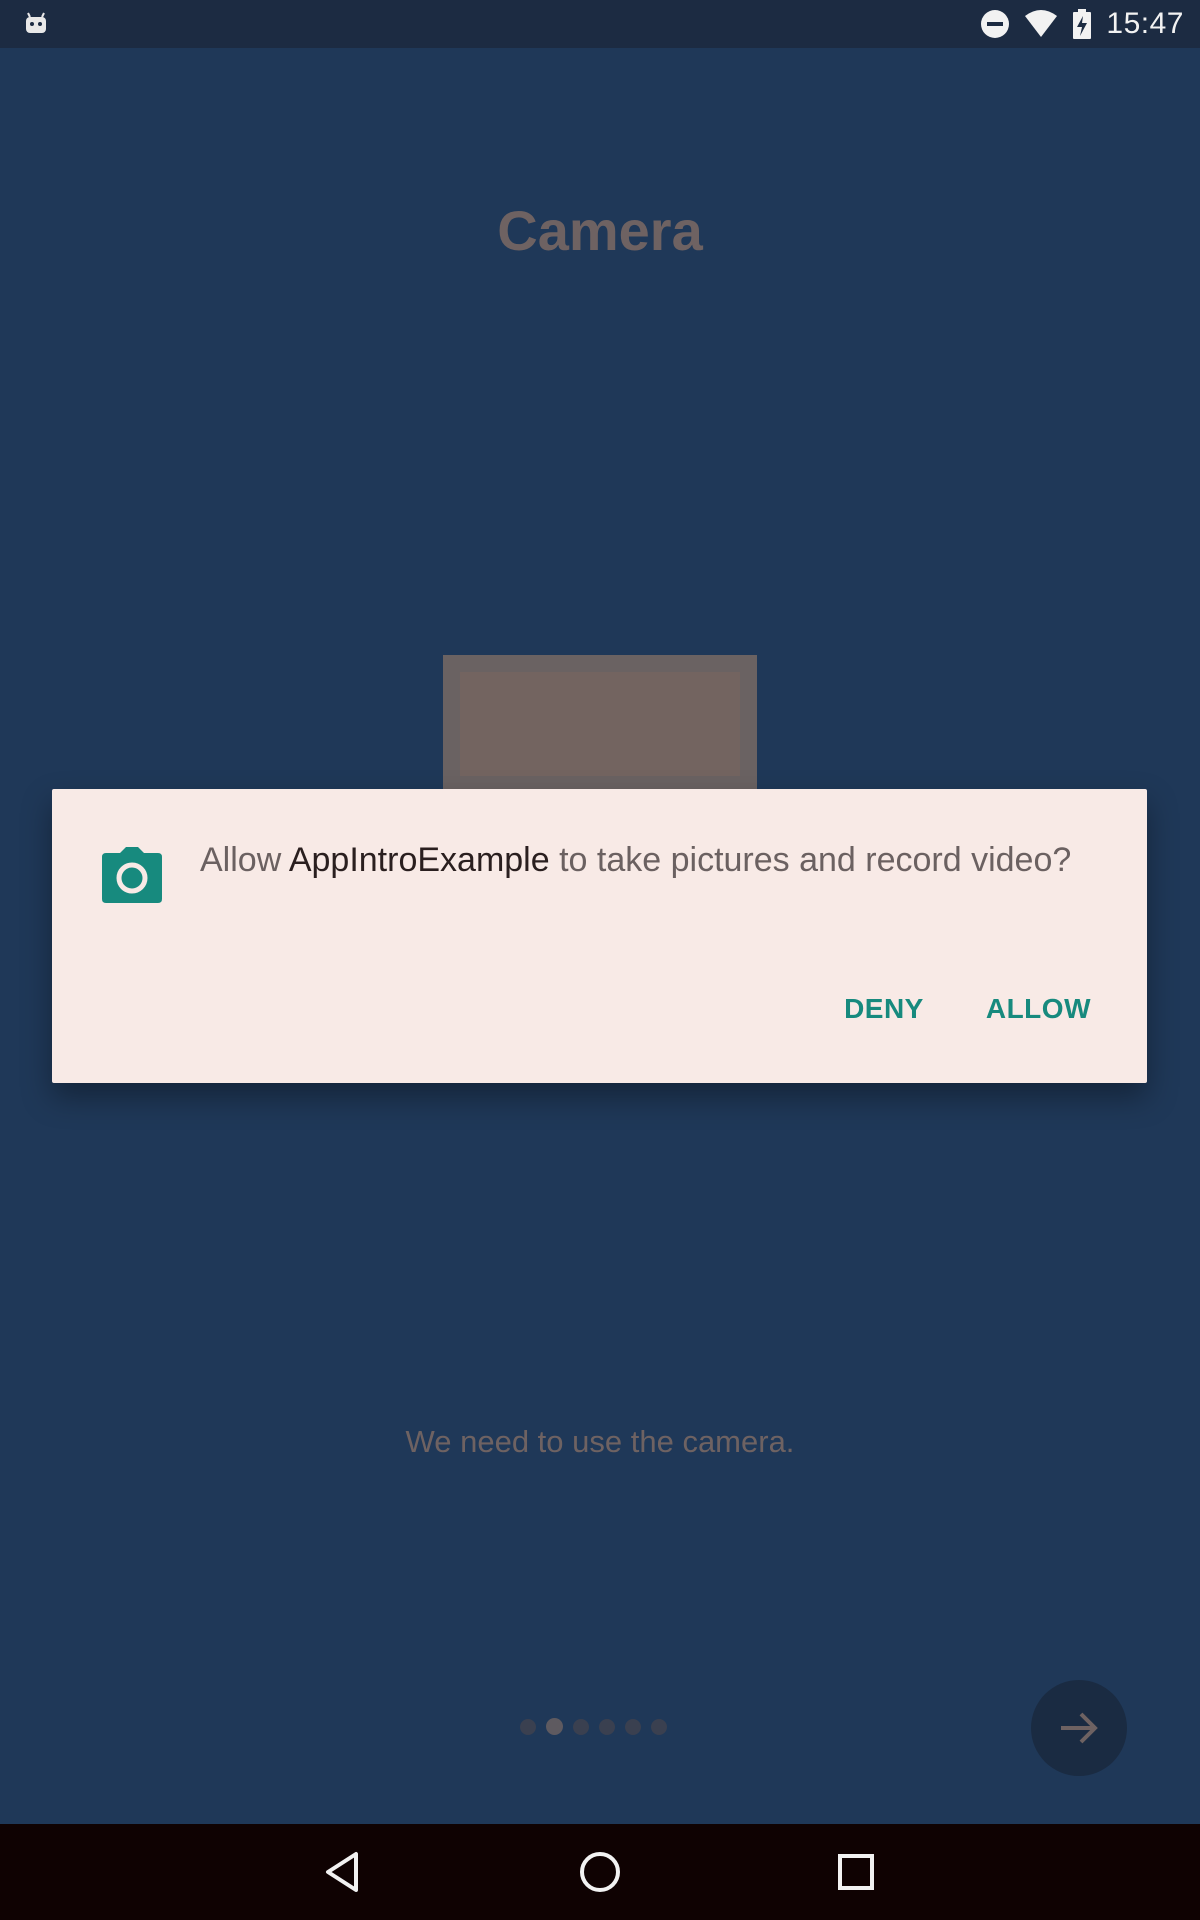  What do you see at coordinates (244, 860) in the screenshot?
I see `message-prefix: Allow` at bounding box center [244, 860].